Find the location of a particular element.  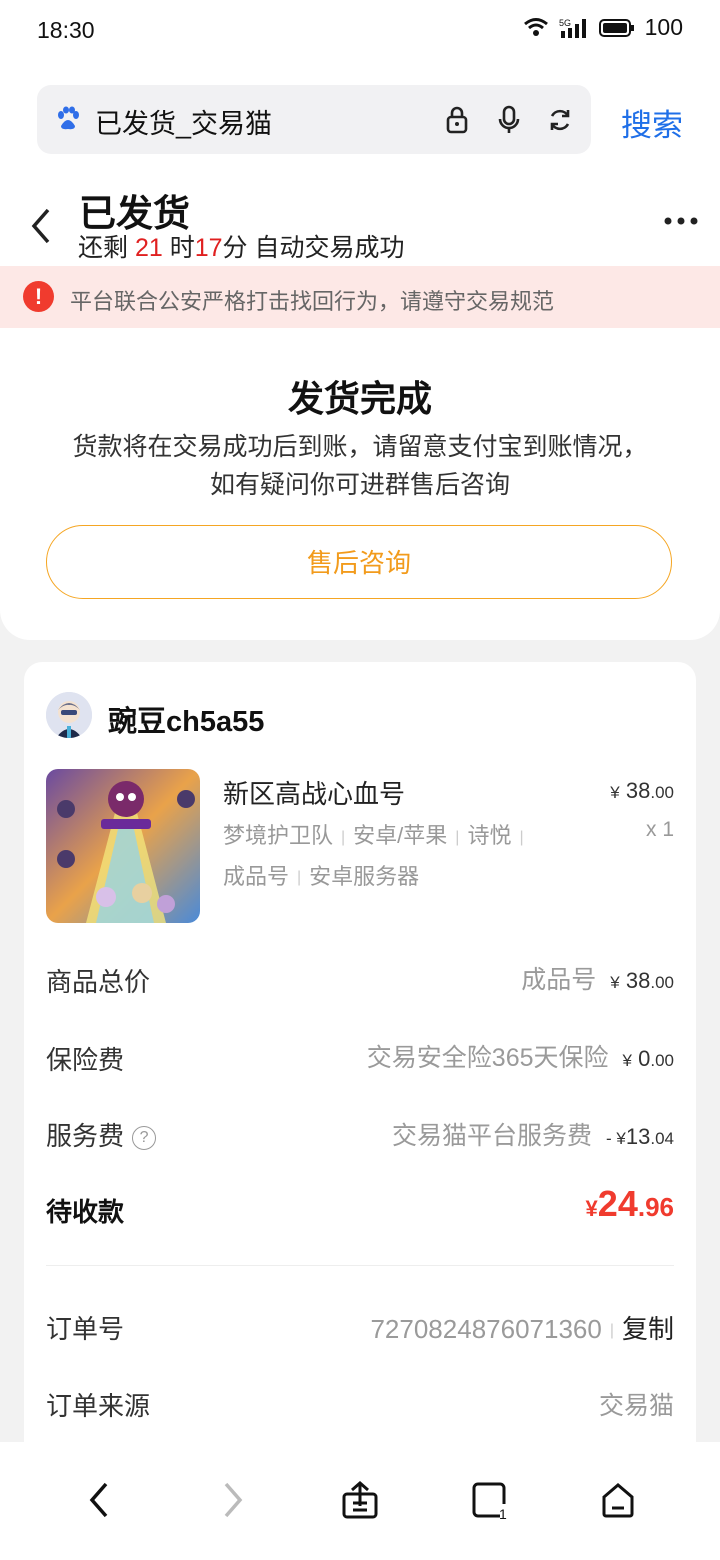

battery-level: 100 is located at coordinates (663, 27).